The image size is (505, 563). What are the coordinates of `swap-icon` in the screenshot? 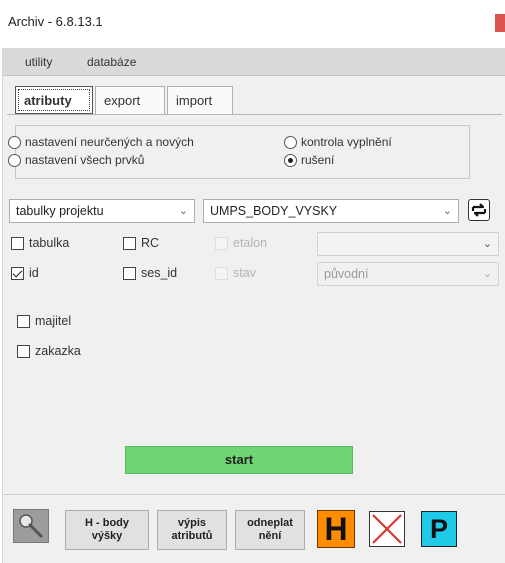 It's located at (479, 210).